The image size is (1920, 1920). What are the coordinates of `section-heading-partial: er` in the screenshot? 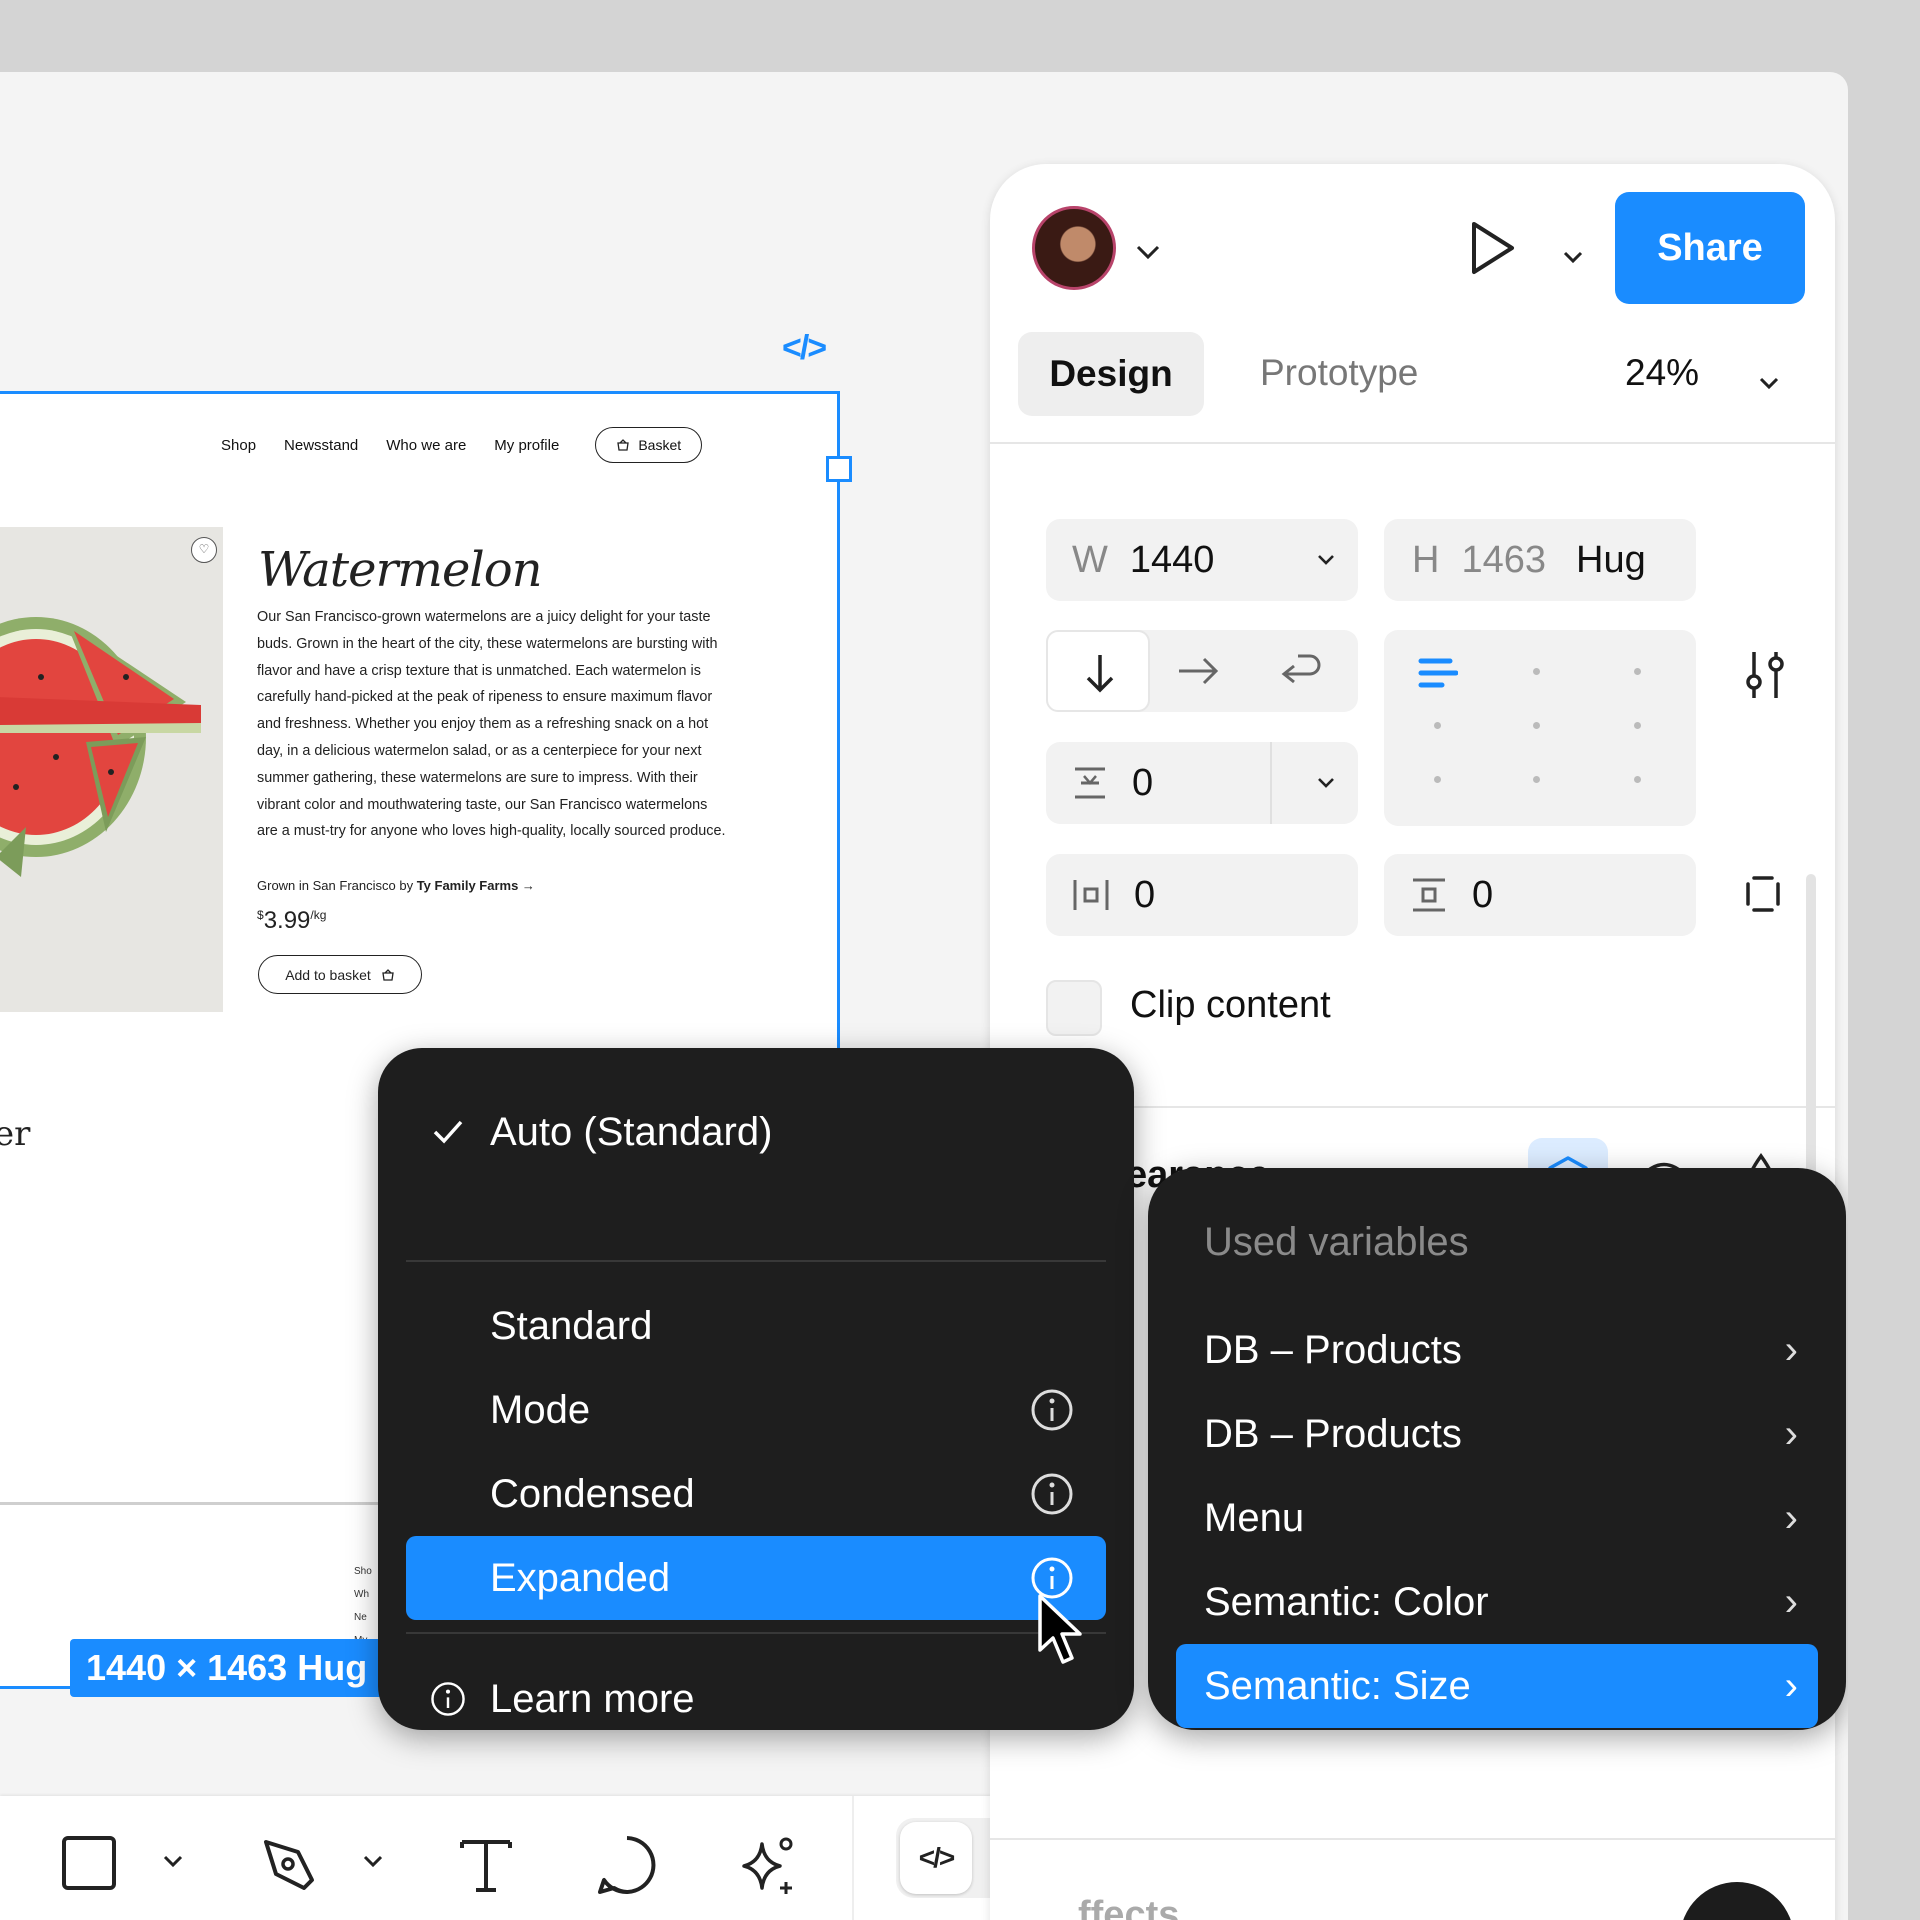 It's located at (15, 1134).